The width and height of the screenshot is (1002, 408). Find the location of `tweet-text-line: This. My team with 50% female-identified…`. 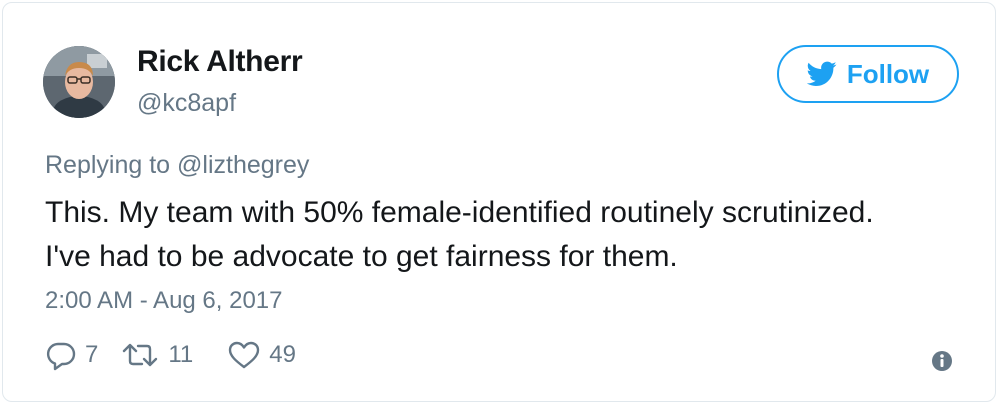

tweet-text-line: This. My team with 50% female-identified… is located at coordinates (459, 212).